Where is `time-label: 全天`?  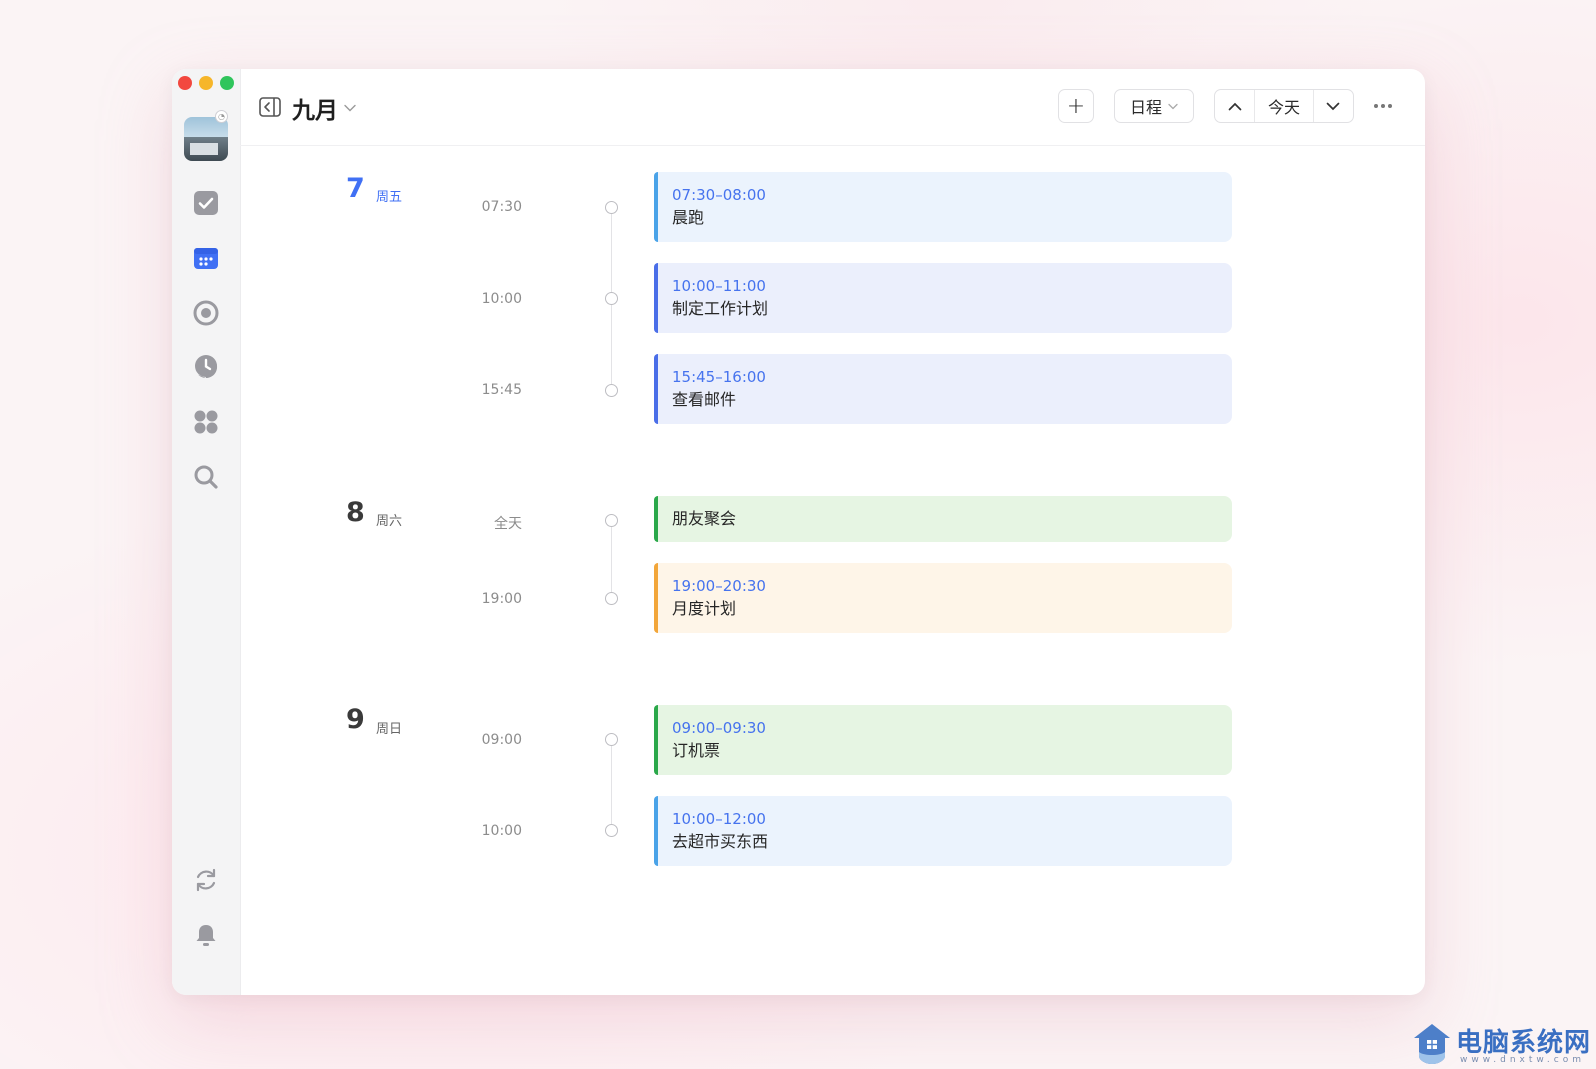
time-label: 全天 is located at coordinates (508, 524).